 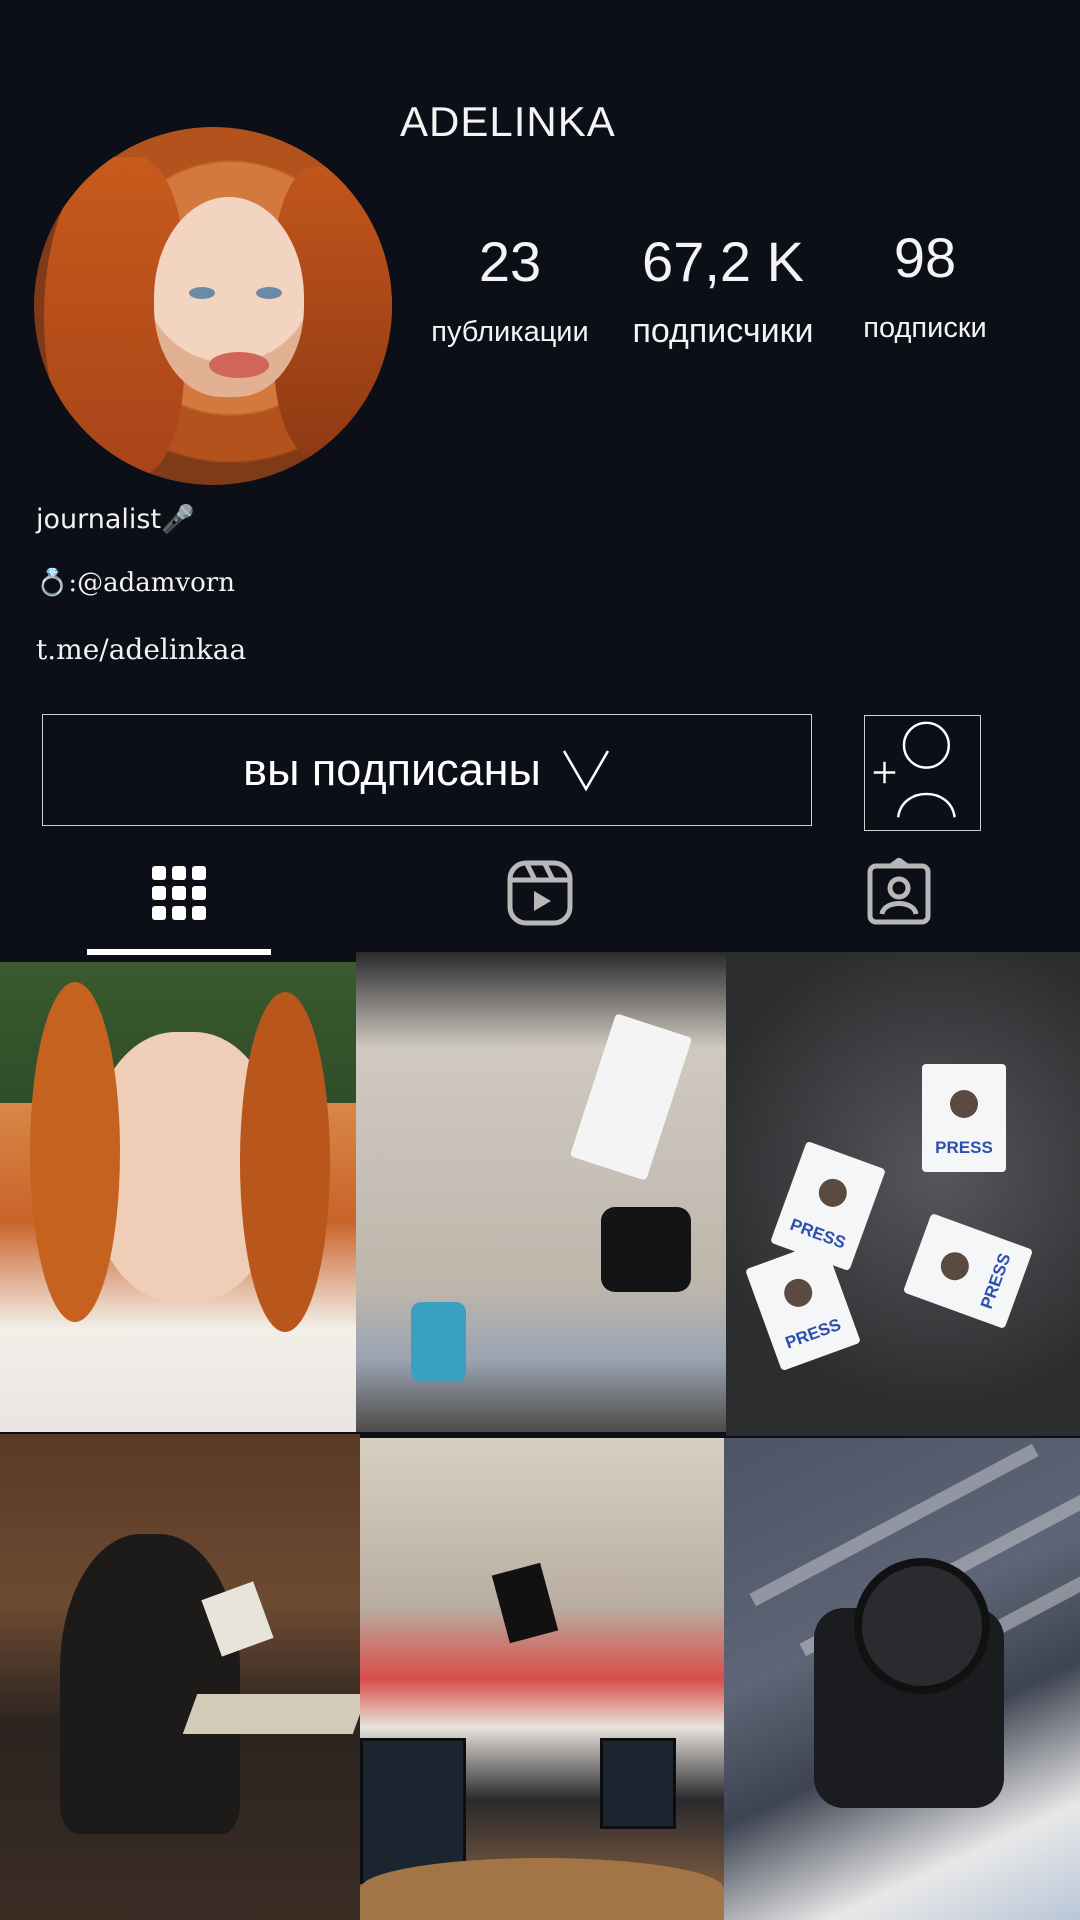 I want to click on tagged-user-icon, so click(x=899, y=890).